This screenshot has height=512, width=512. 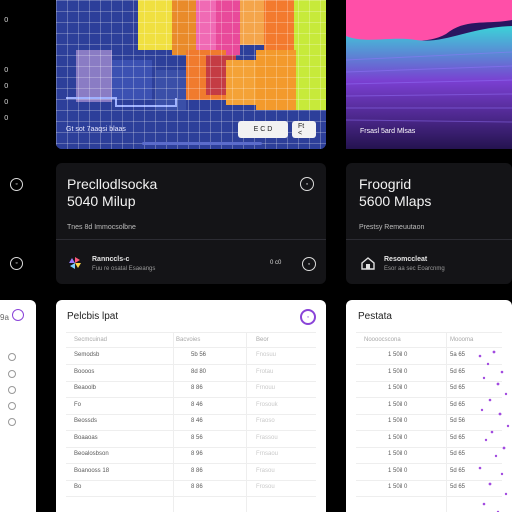 I want to click on table-cell: Boooos, so click(x=84, y=371).